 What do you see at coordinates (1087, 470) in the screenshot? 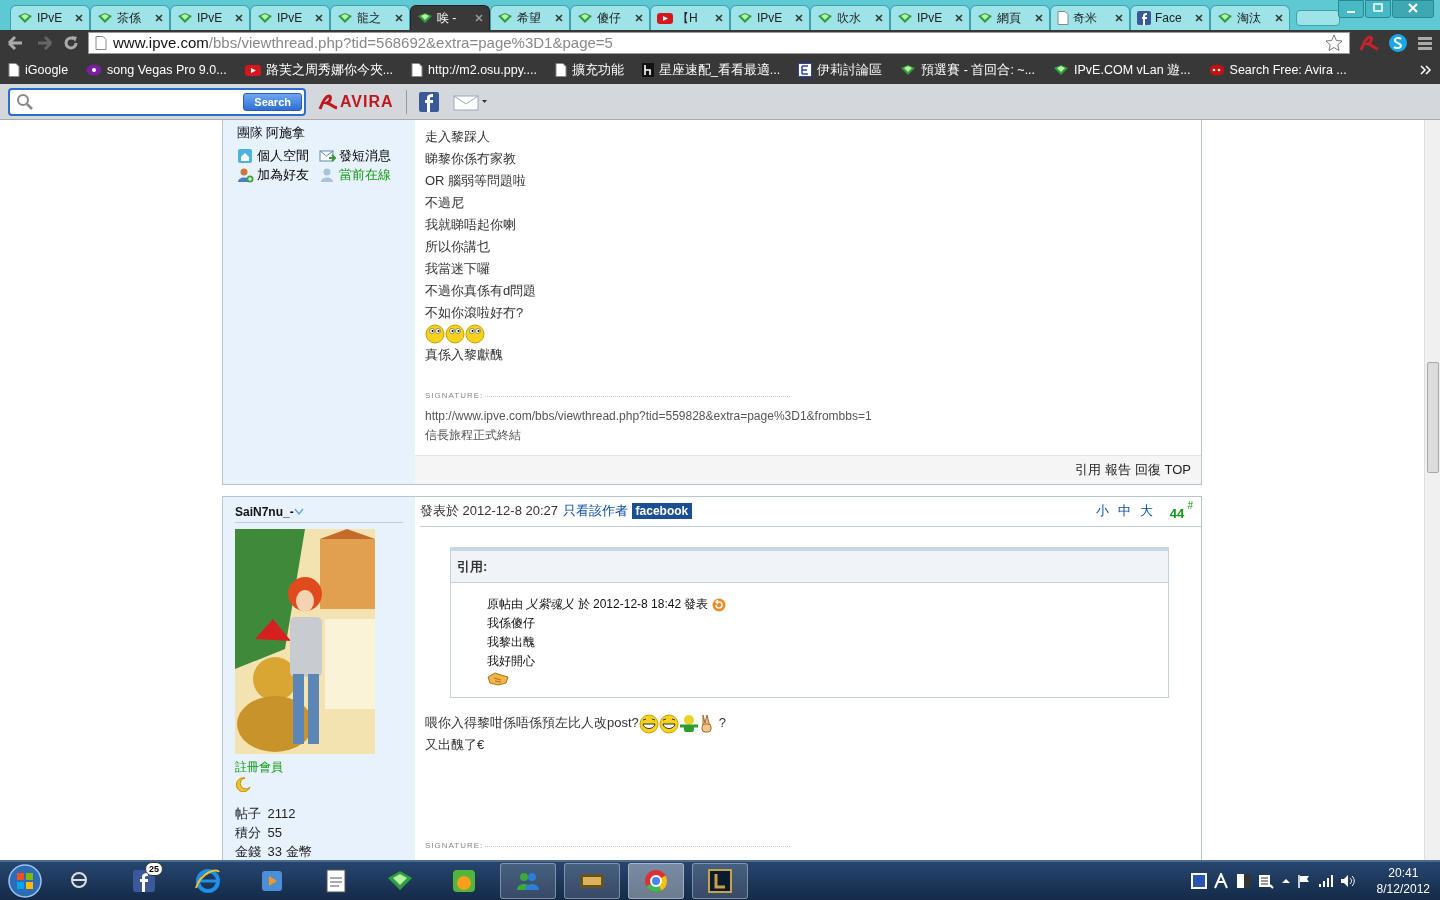
I see `post-action-link: 引用` at bounding box center [1087, 470].